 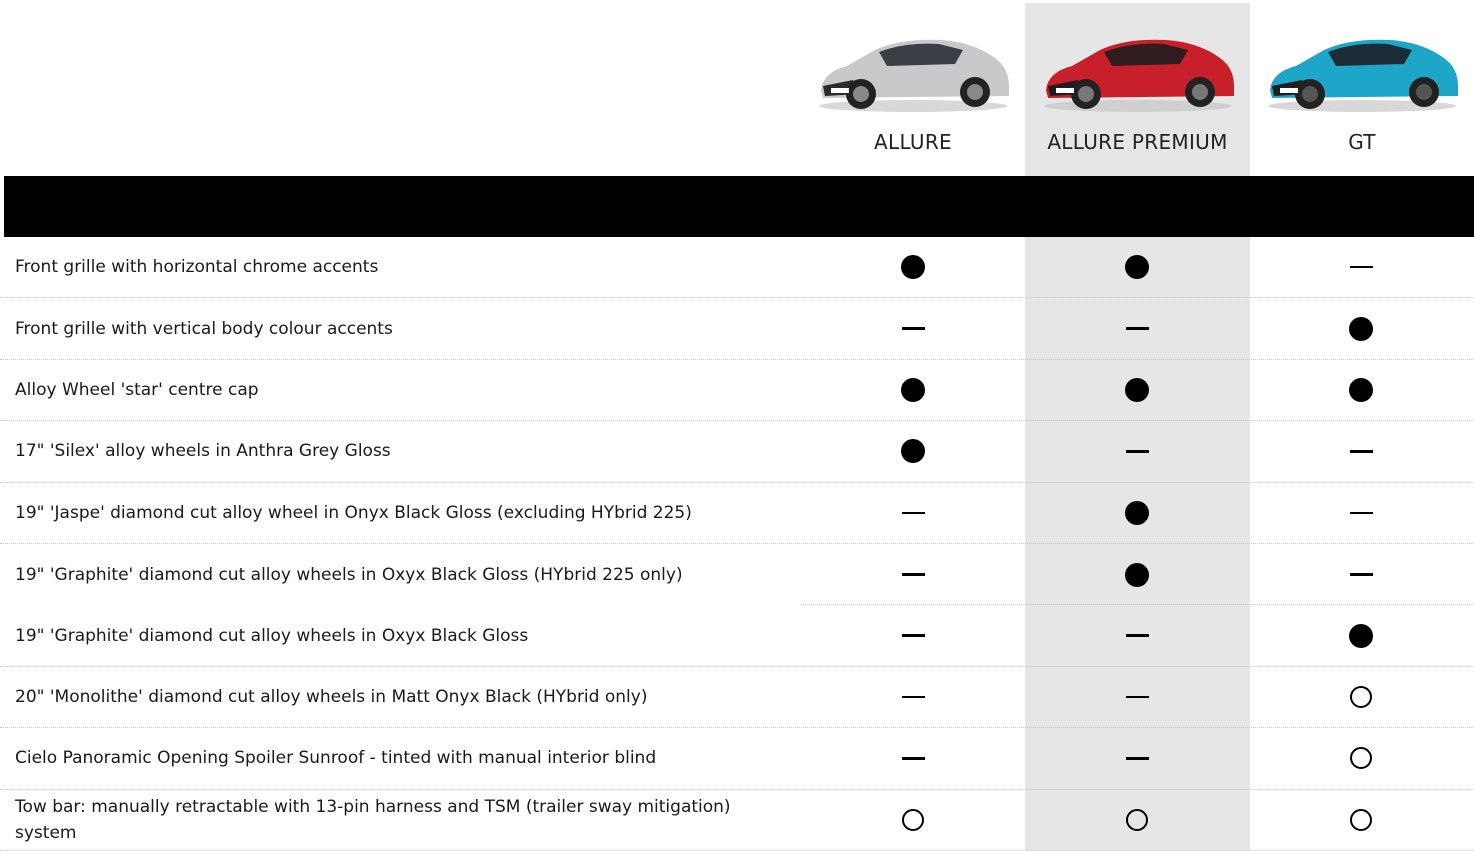 I want to click on trim-column-allure: ALLURE, so click(x=913, y=88).